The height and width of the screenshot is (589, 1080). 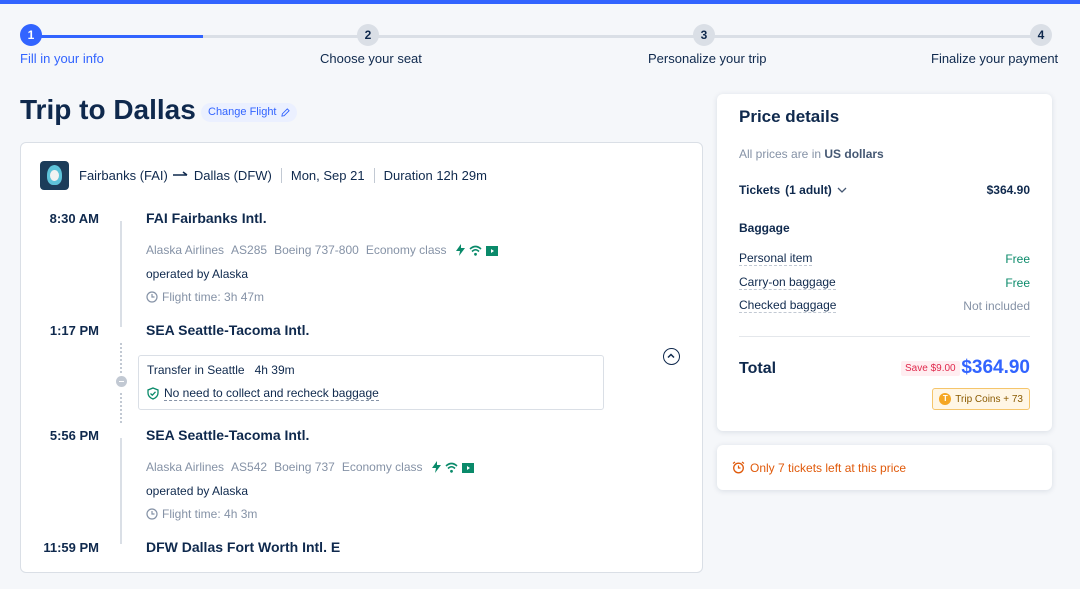 I want to click on segment1-flight: AS285, so click(x=249, y=250).